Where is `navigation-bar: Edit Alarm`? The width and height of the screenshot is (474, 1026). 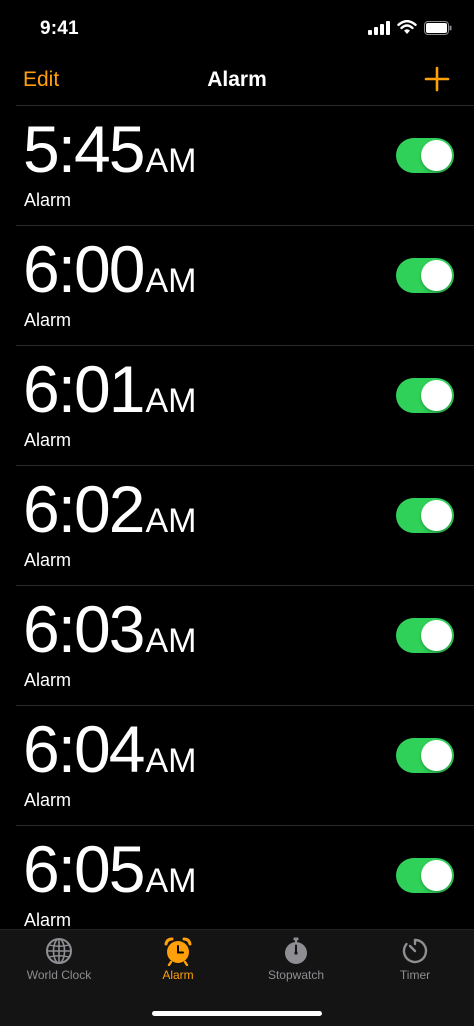
navigation-bar: Edit Alarm is located at coordinates (237, 81).